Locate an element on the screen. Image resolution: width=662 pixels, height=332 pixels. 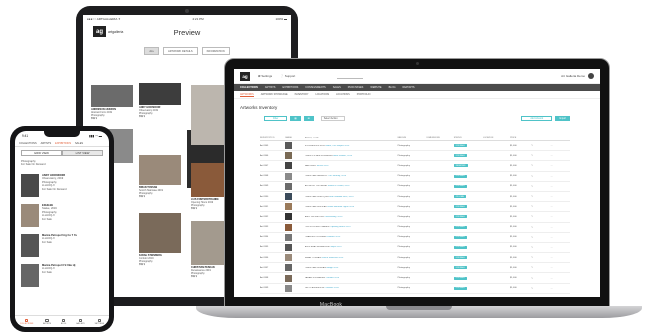
iphone-tab-collections: COLLECTIONS is located at coordinates (28, 143).